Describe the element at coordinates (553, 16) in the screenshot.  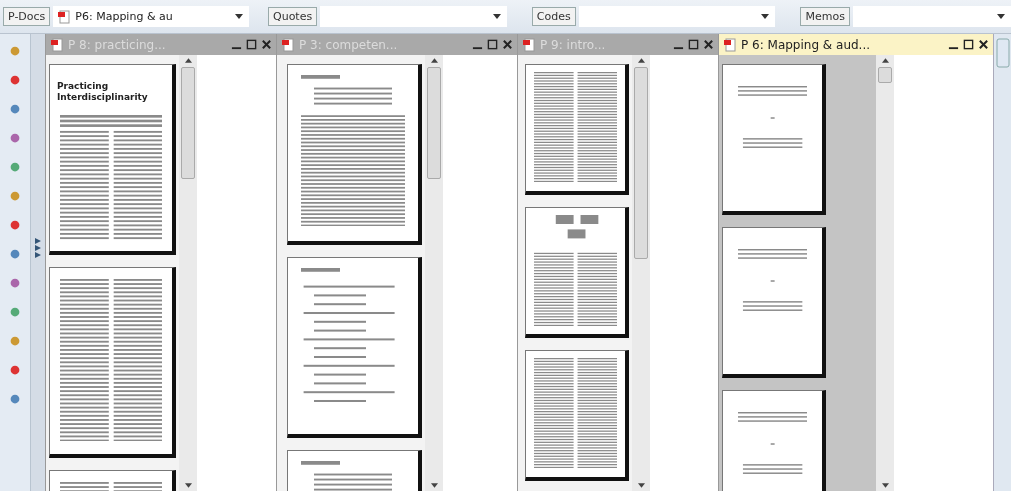
I see `manager-button: Codes` at that location.